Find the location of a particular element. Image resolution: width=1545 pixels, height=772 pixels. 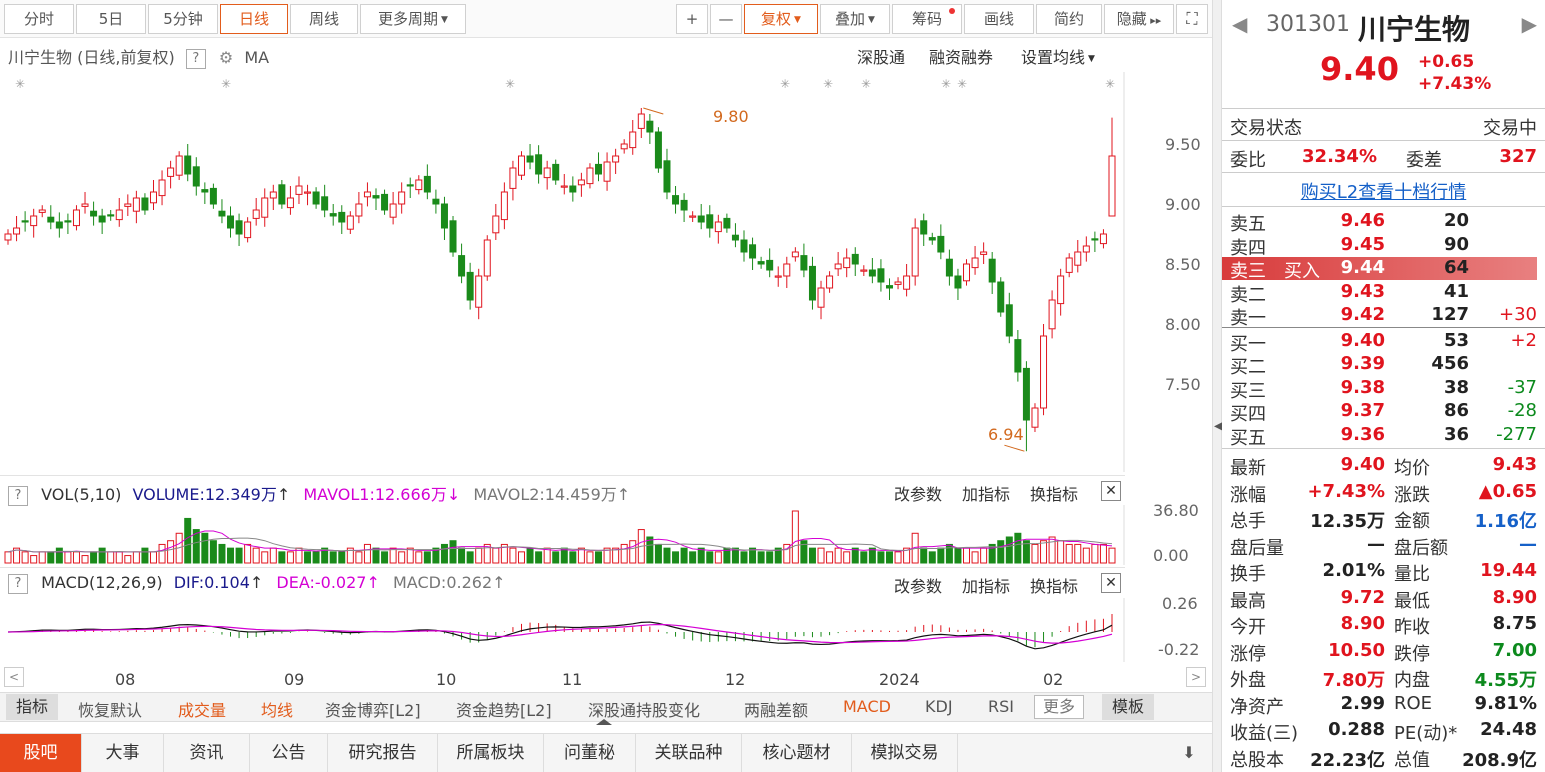

tab-research: 研究报告 is located at coordinates (383, 753).